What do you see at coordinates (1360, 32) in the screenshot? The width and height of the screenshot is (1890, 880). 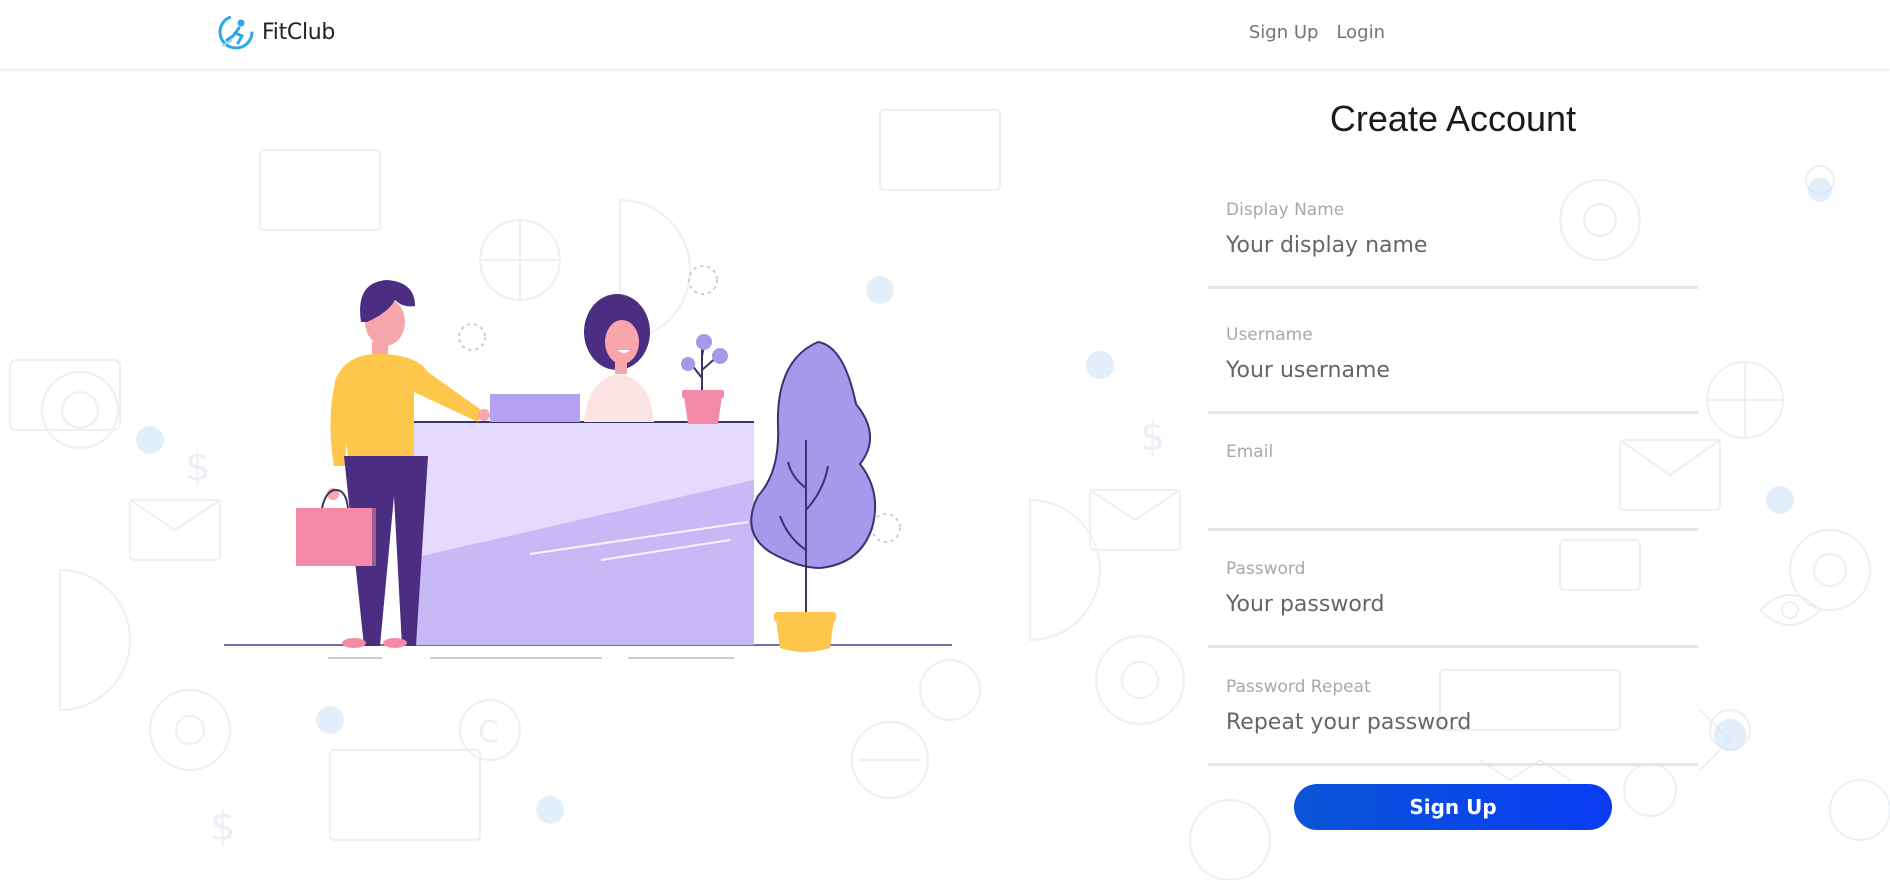 I see `nav-login-link: Login` at bounding box center [1360, 32].